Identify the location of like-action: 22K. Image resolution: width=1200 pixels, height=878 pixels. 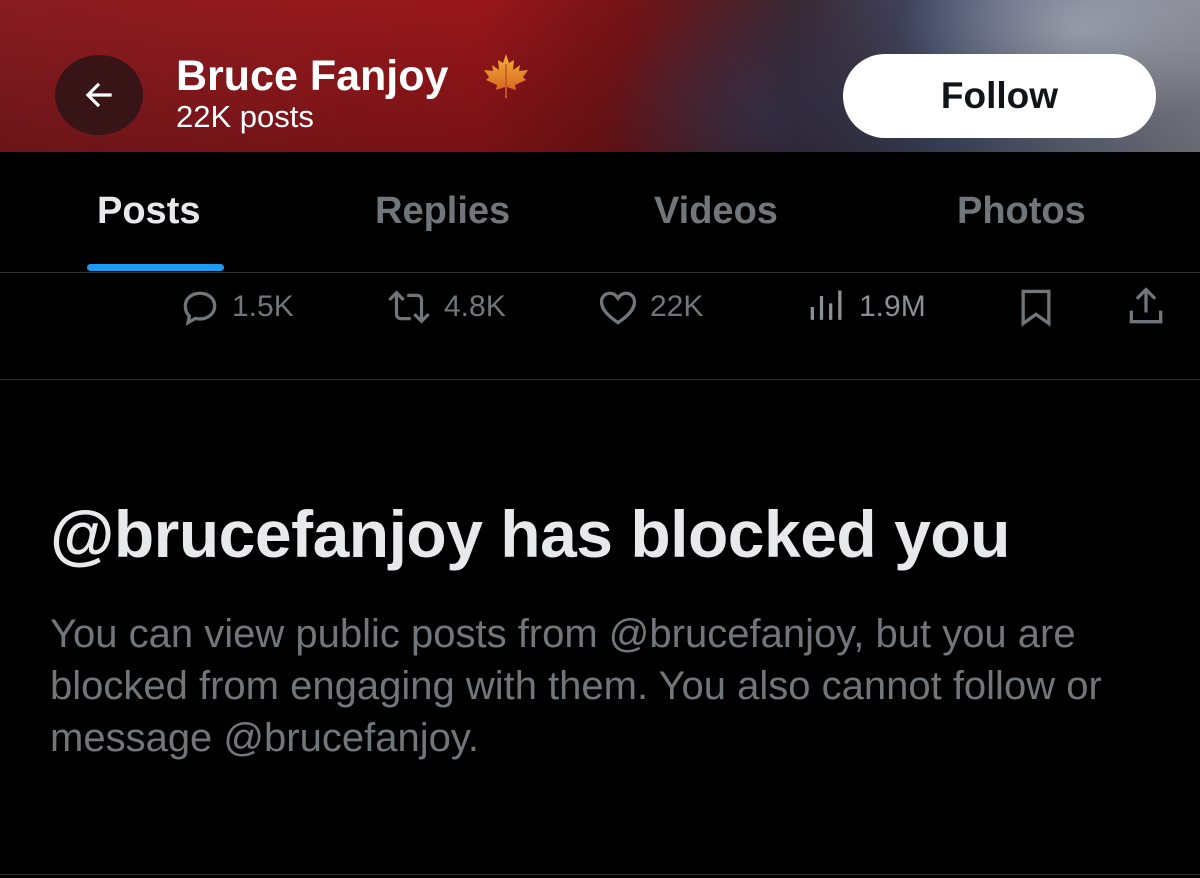
(649, 307).